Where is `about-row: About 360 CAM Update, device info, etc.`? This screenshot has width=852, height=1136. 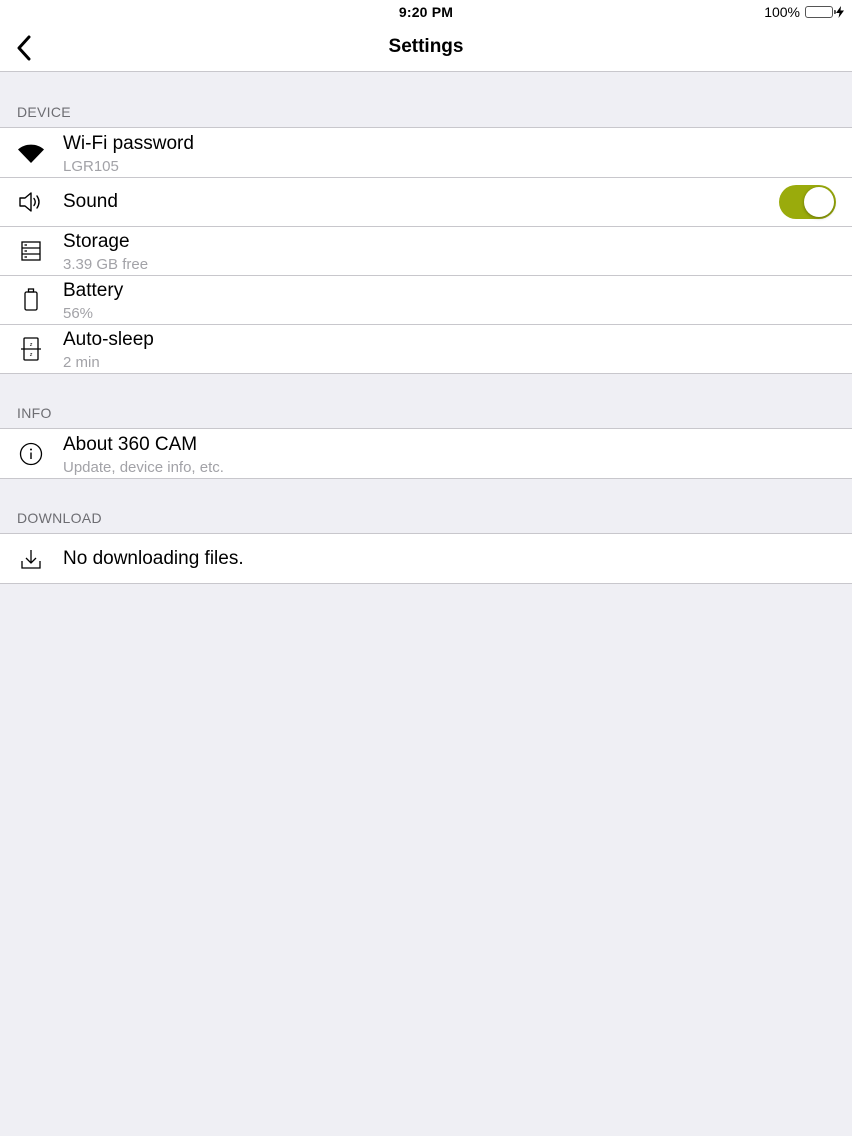
about-row: About 360 CAM Update, device info, etc. is located at coordinates (426, 453).